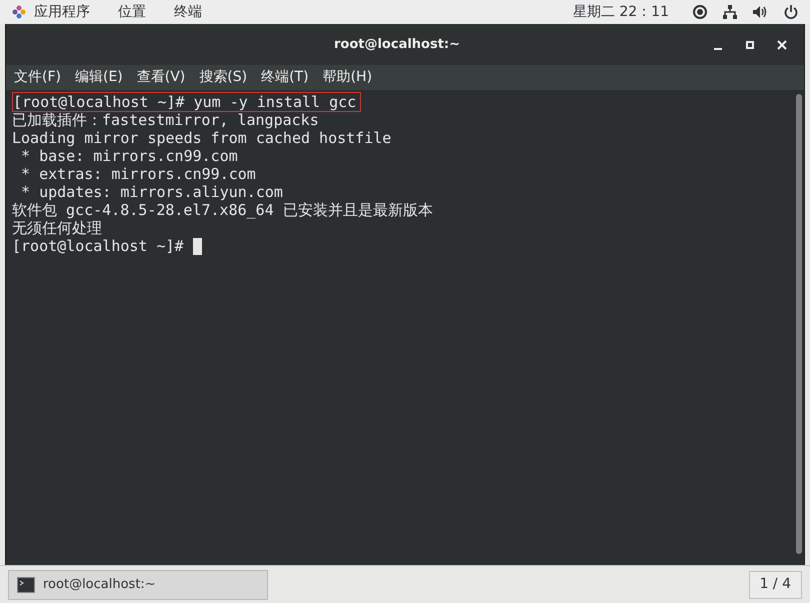  Describe the element at coordinates (138, 174) in the screenshot. I see `terminal-line: * extras: mirrors.cn99.com` at that location.